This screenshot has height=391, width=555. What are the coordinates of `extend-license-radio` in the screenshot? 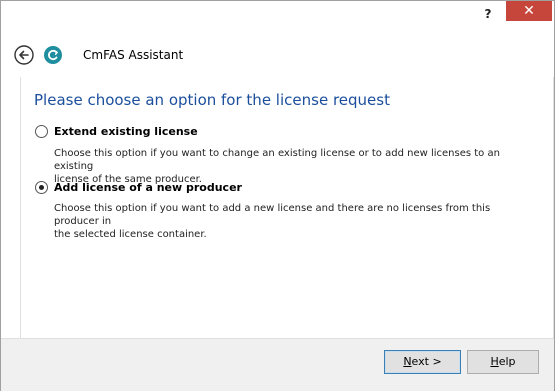 It's located at (41, 131).